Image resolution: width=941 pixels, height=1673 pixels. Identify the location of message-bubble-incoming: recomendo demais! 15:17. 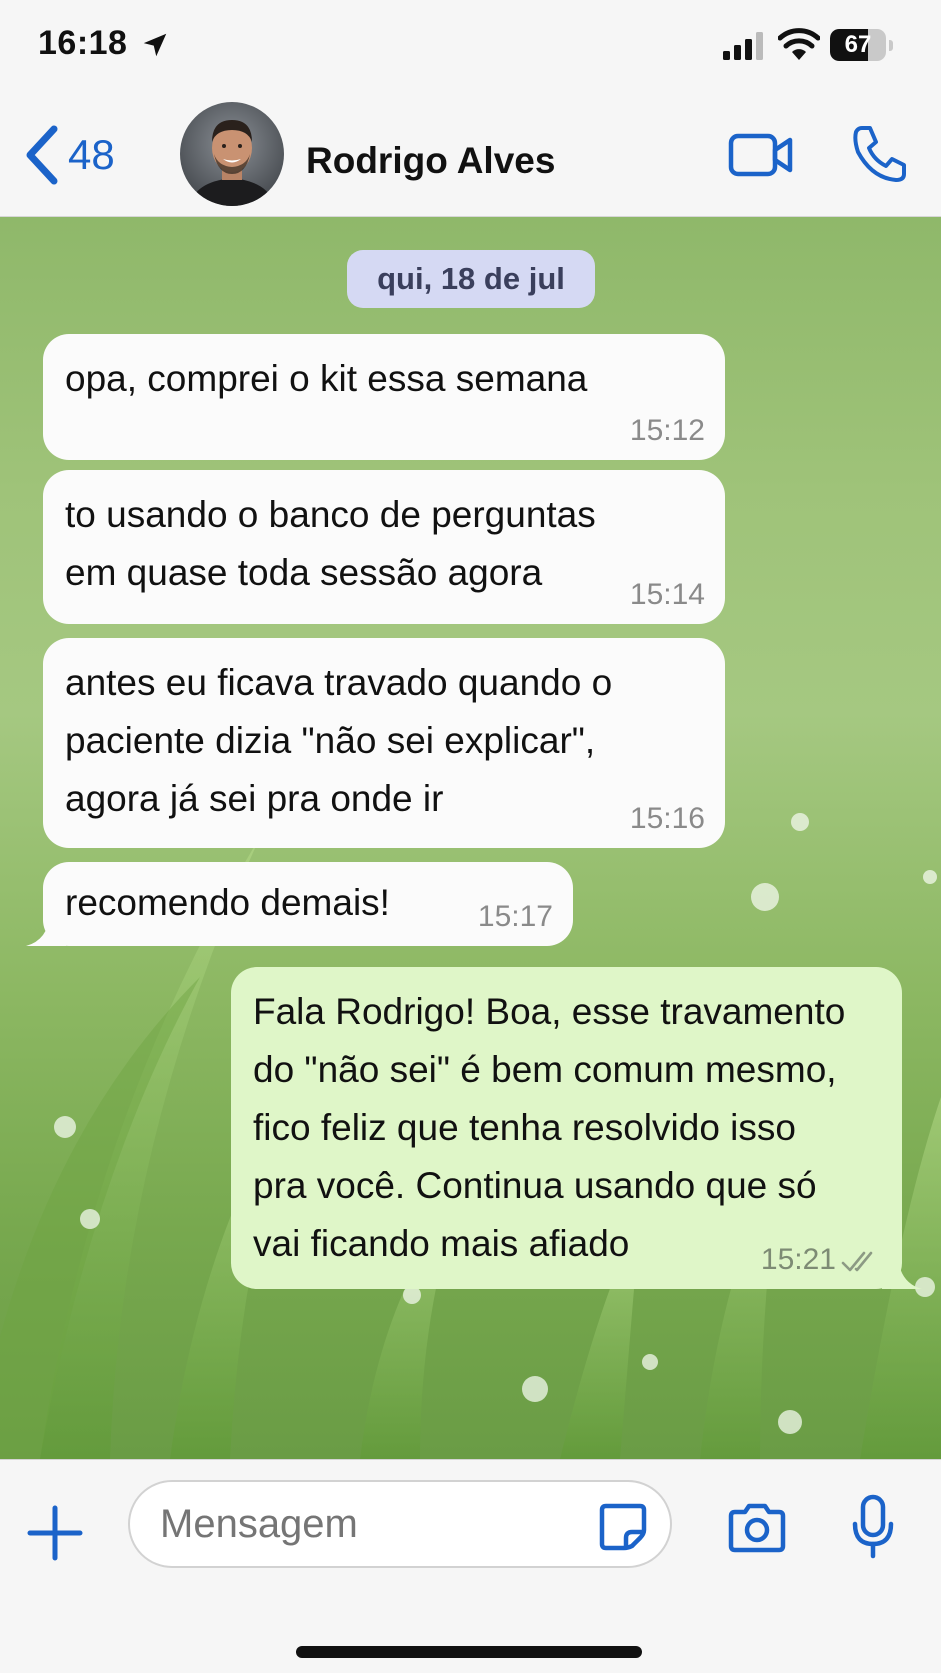
(308, 904).